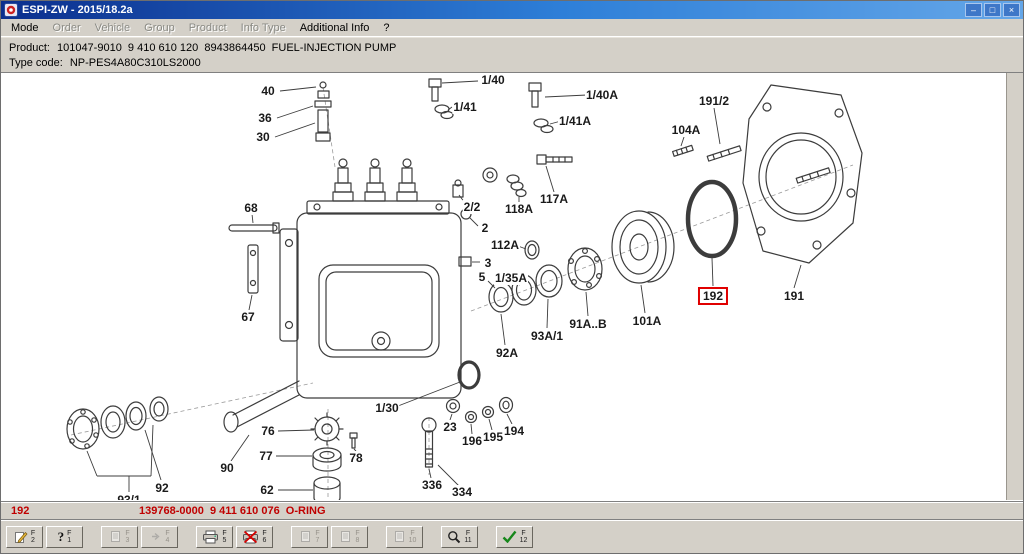 This screenshot has width=1024, height=554. I want to click on part-label-62: 62, so click(267, 490).